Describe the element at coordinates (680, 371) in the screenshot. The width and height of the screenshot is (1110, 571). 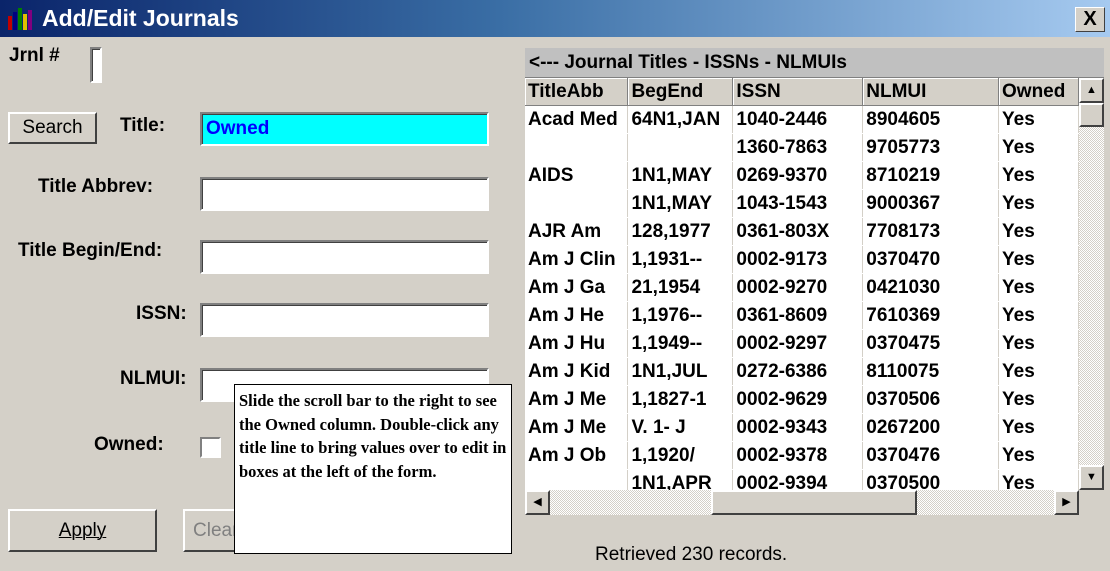
I see `table-cell: 1N1,JUL` at that location.